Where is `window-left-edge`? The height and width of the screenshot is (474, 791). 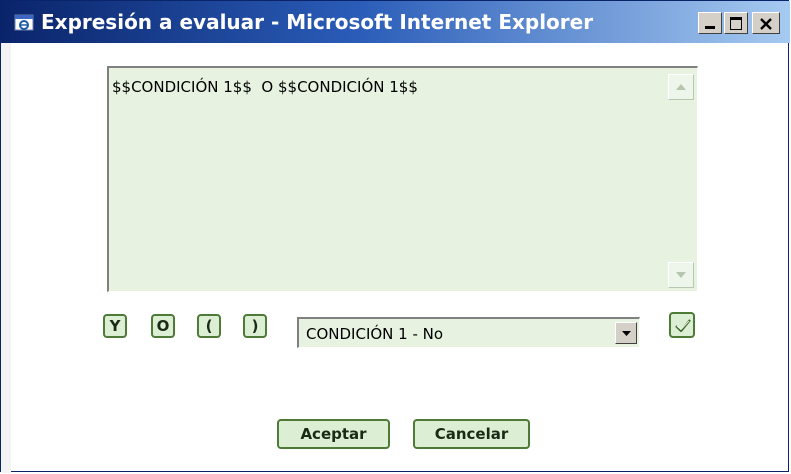 window-left-edge is located at coordinates (6, 258).